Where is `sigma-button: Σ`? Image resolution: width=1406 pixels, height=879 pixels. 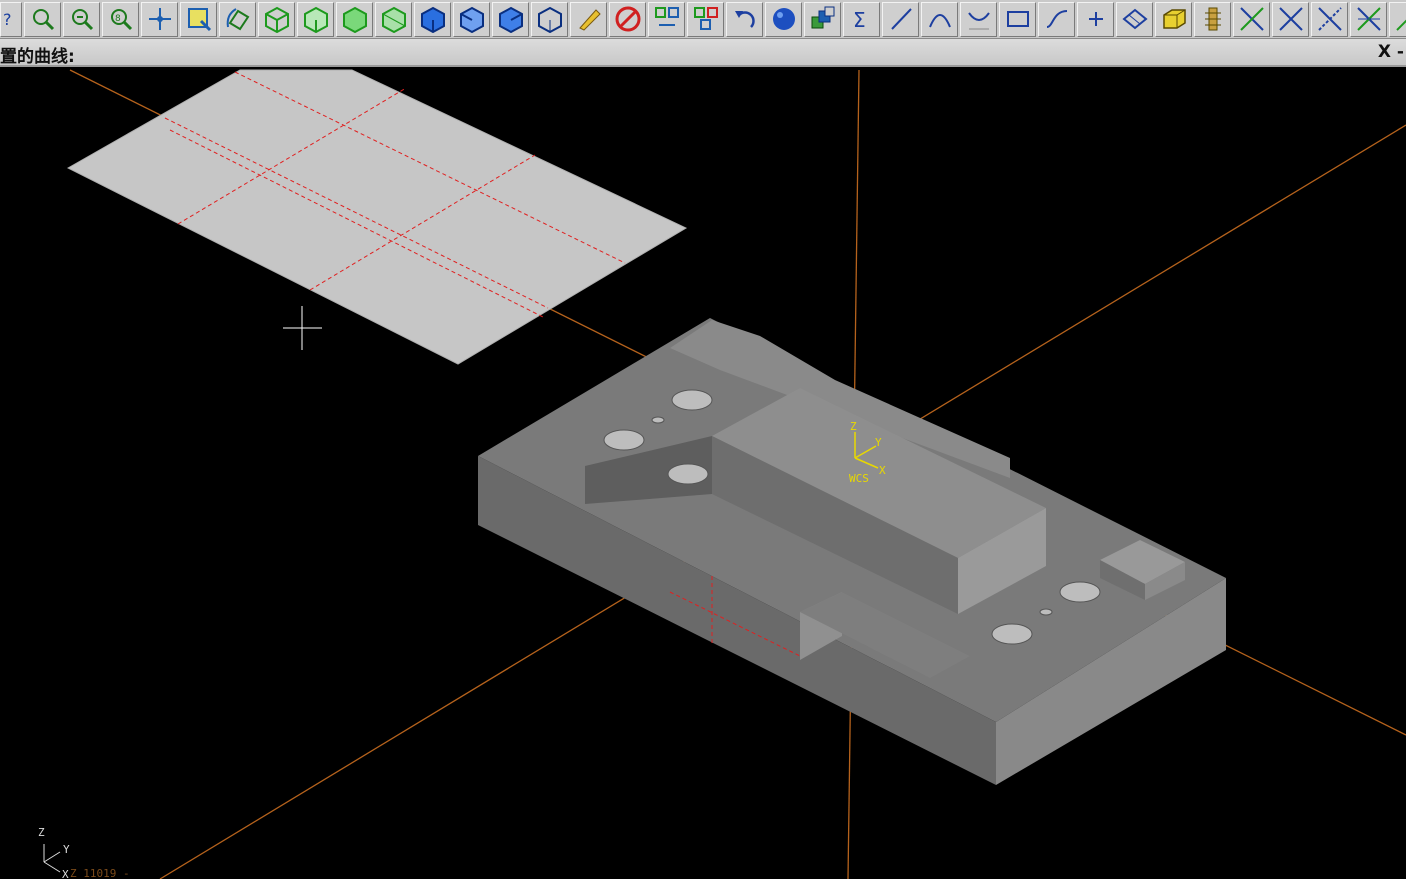 sigma-button: Σ is located at coordinates (861, 19).